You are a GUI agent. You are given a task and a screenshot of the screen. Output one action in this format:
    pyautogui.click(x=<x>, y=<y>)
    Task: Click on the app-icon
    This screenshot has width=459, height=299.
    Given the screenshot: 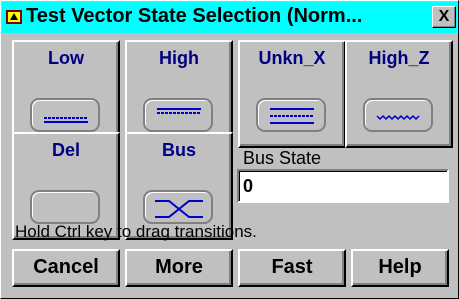 What is the action you would take?
    pyautogui.click(x=14, y=17)
    